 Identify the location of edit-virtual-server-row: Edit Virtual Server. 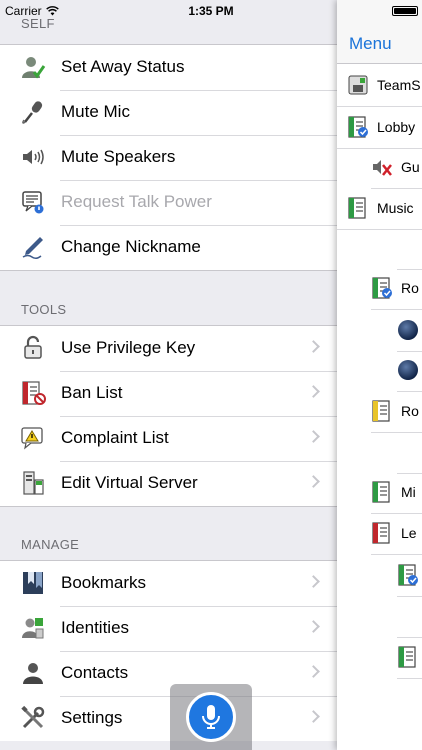
(168, 483).